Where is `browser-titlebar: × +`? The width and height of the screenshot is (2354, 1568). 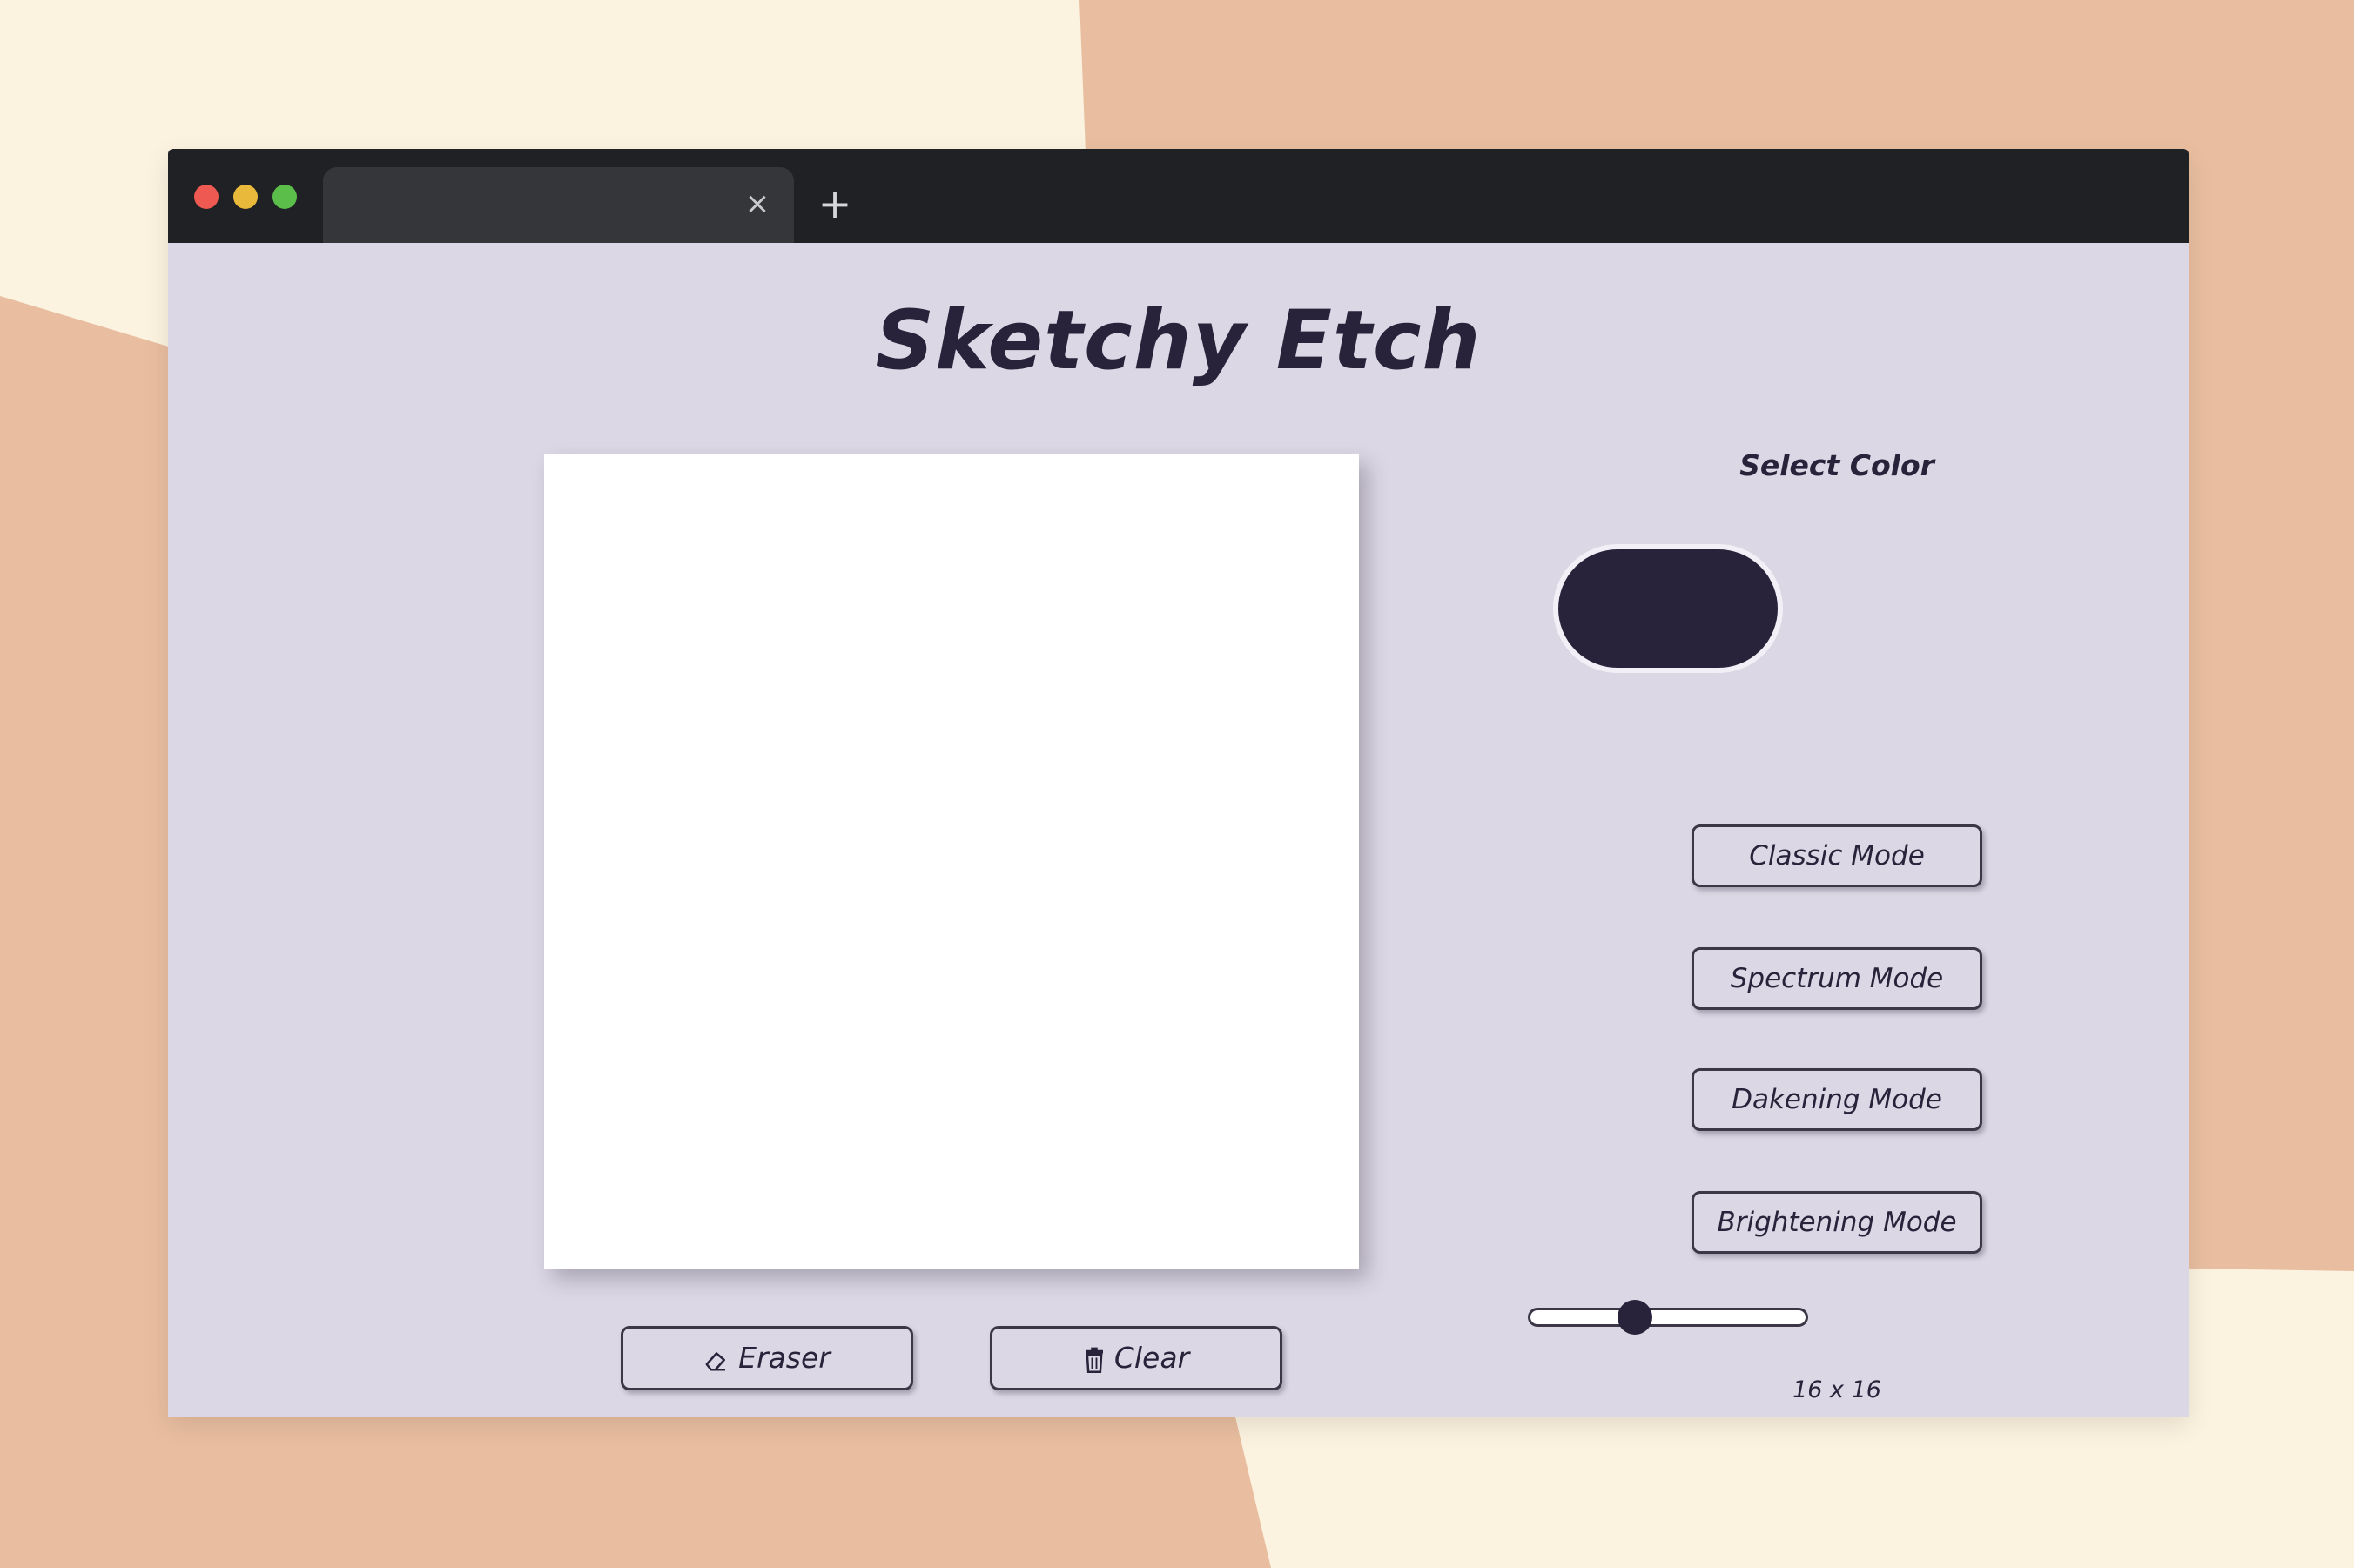 browser-titlebar: × + is located at coordinates (1178, 196).